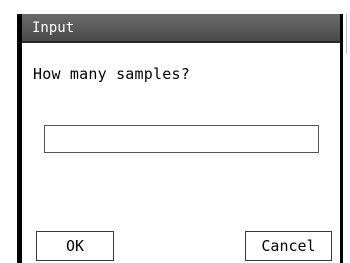 The height and width of the screenshot is (263, 350). I want to click on samples-input, so click(181, 139).